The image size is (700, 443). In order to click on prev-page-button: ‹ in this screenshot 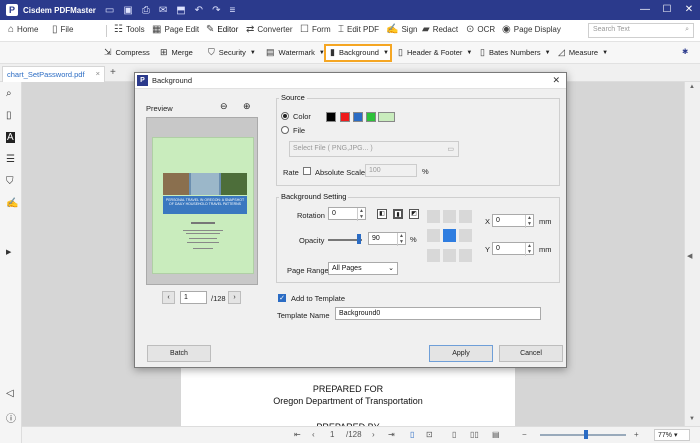, I will do `click(168, 297)`.